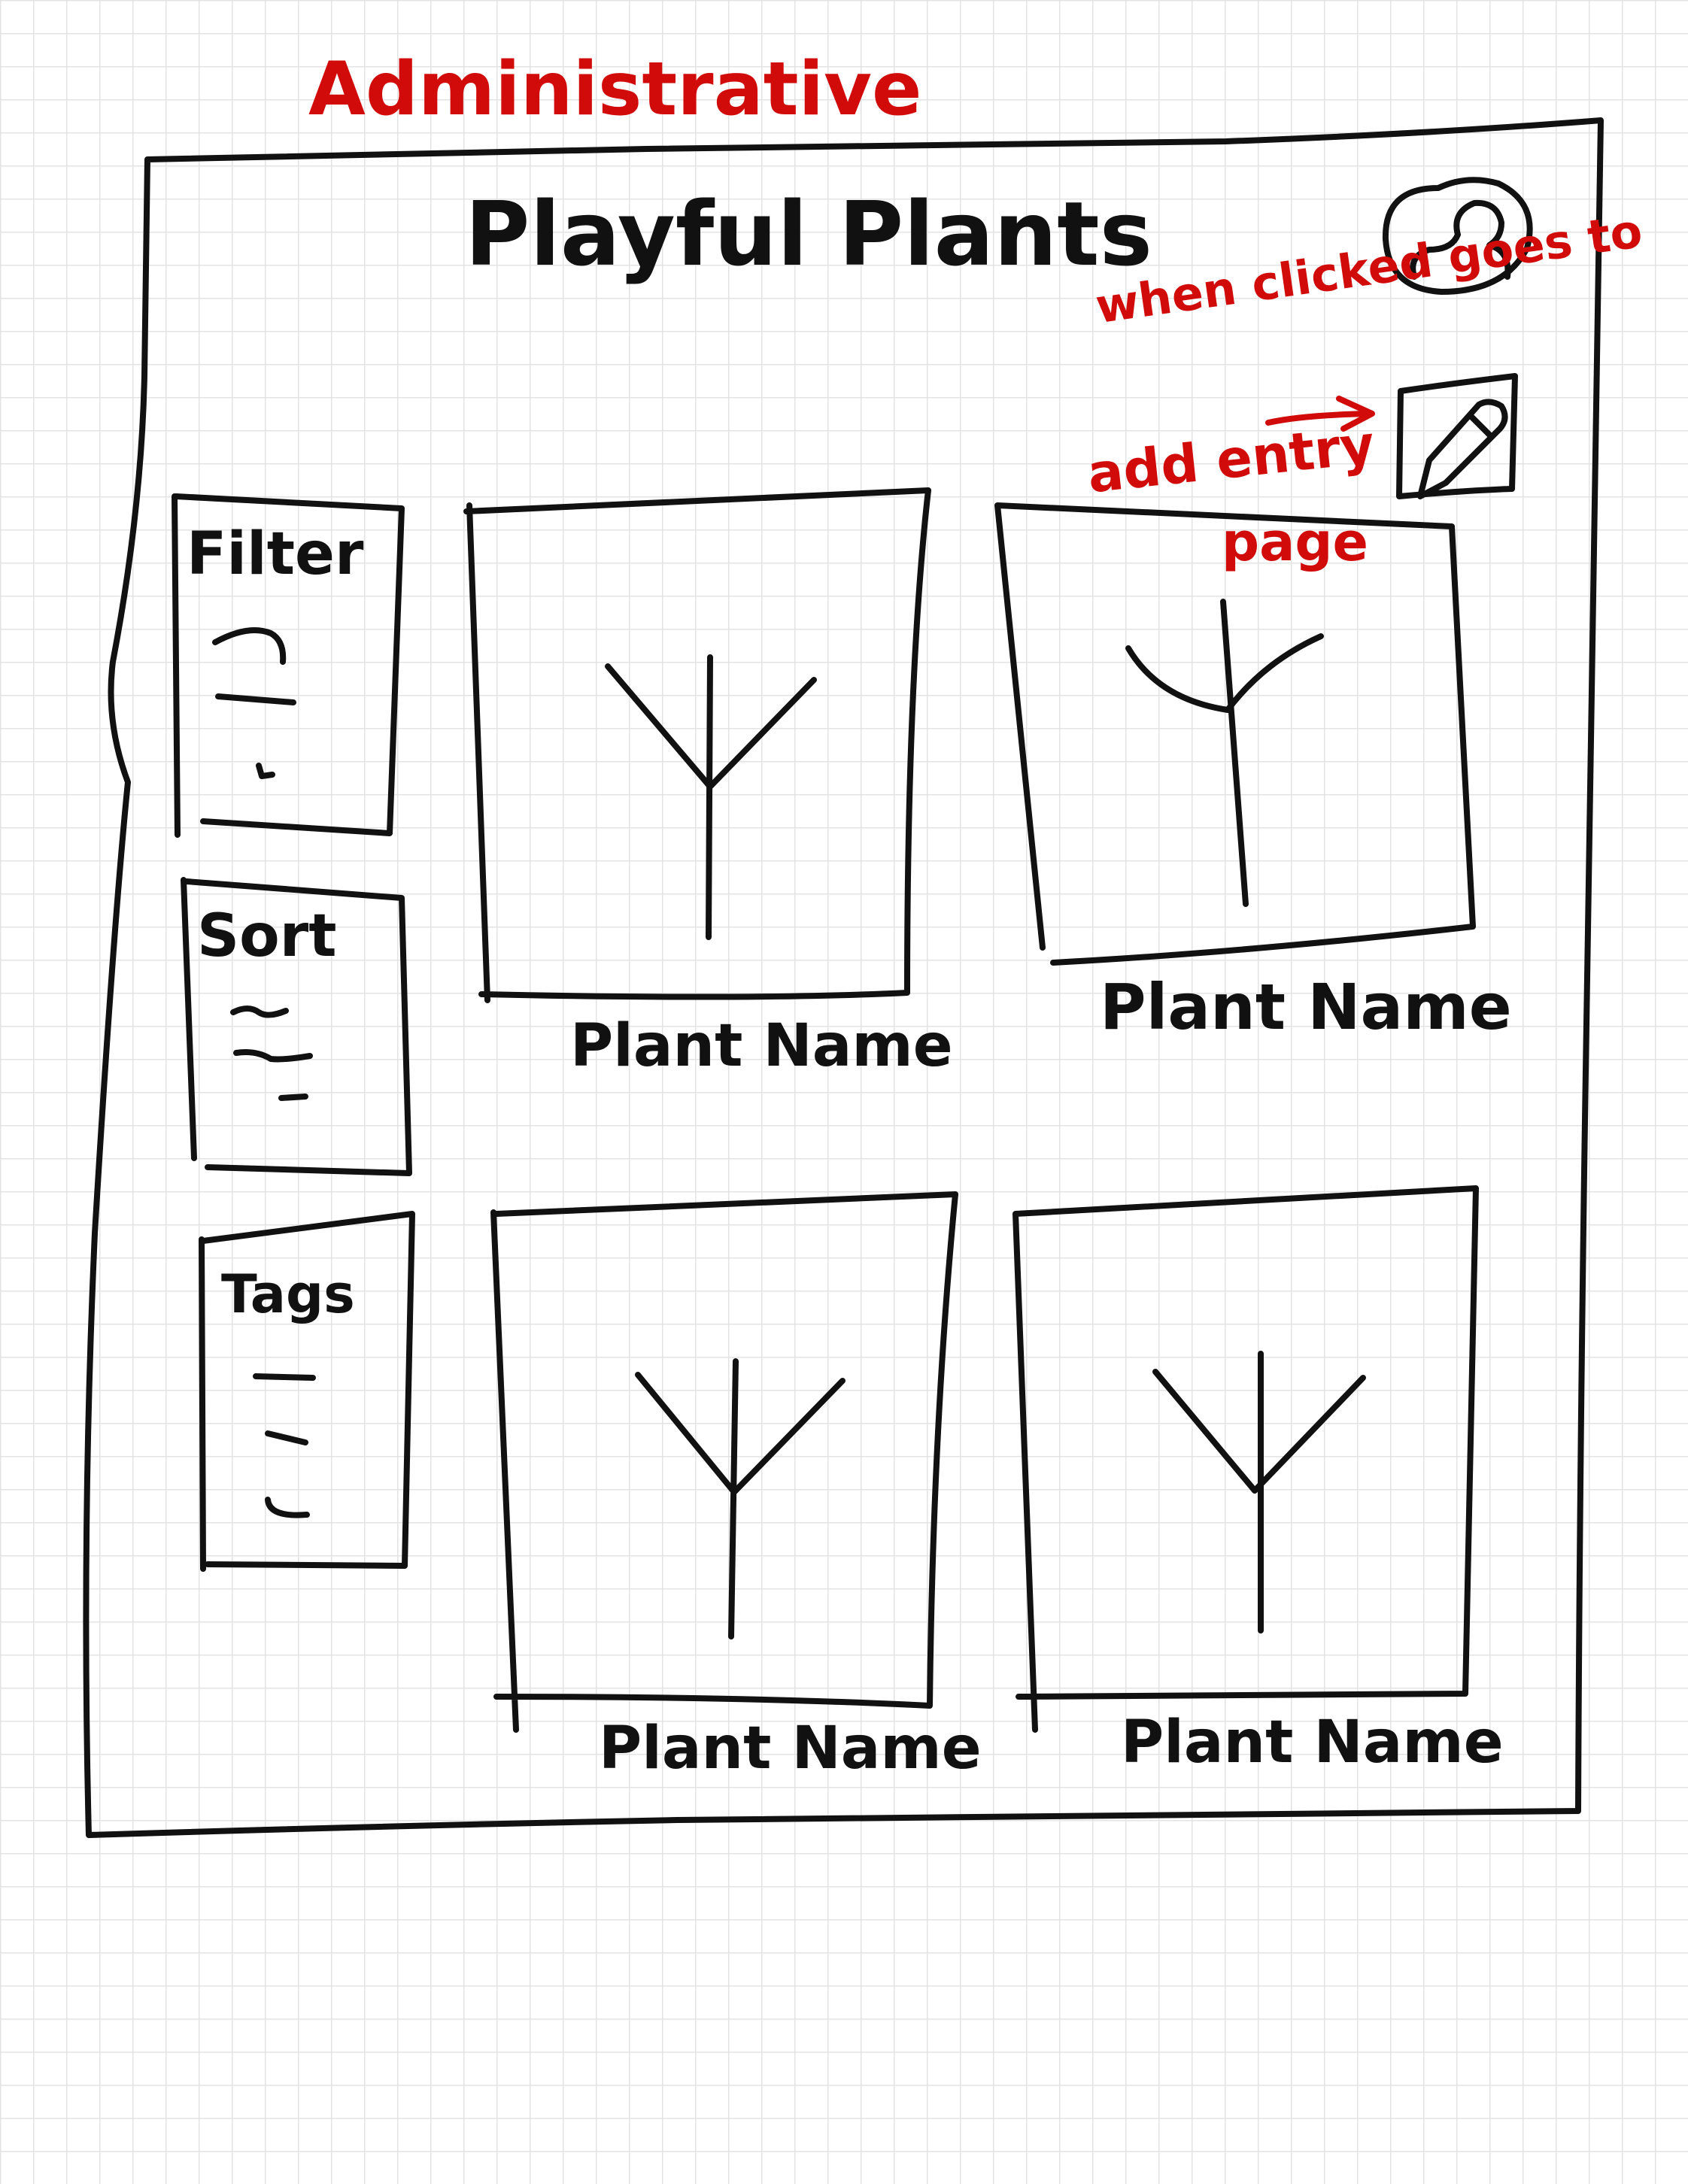 The image size is (1688, 2184). Describe the element at coordinates (1306, 1007) in the screenshot. I see `plant-card-2-label: Plant Name` at that location.